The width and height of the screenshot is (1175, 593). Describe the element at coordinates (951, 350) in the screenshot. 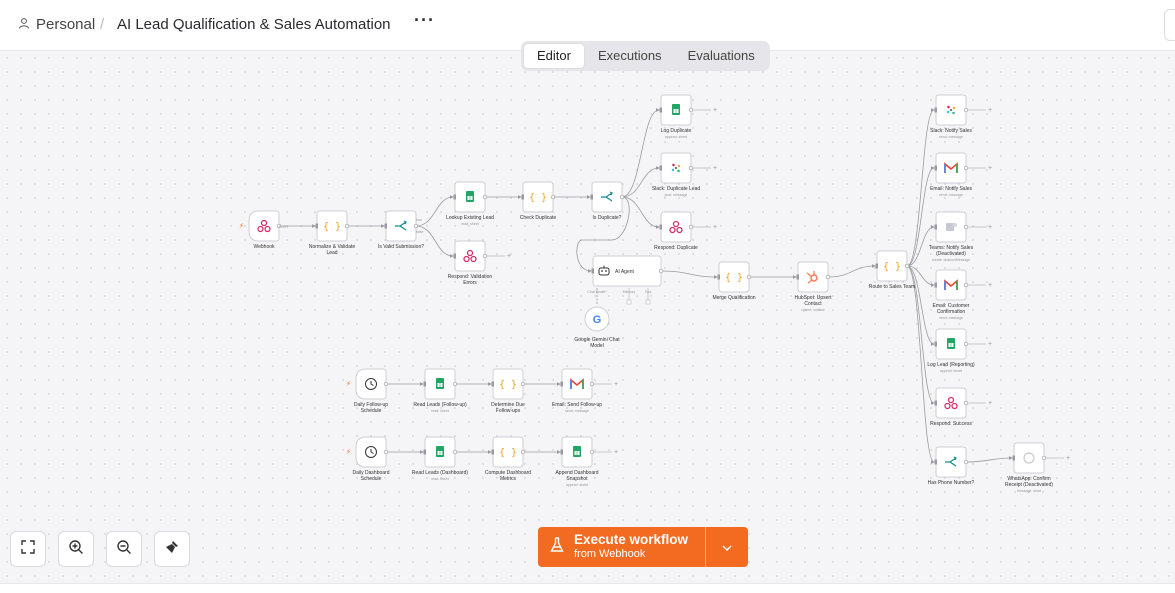

I see `workflow-node-loglead: Log Lead (Reporting)append: sheet` at that location.